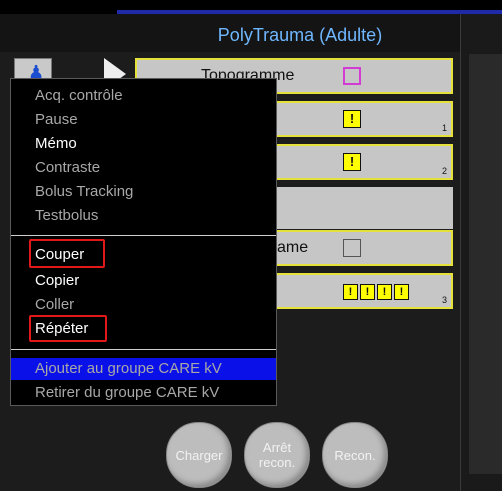 The image size is (502, 491). What do you see at coordinates (444, 128) in the screenshot?
I see `step-number: 1` at bounding box center [444, 128].